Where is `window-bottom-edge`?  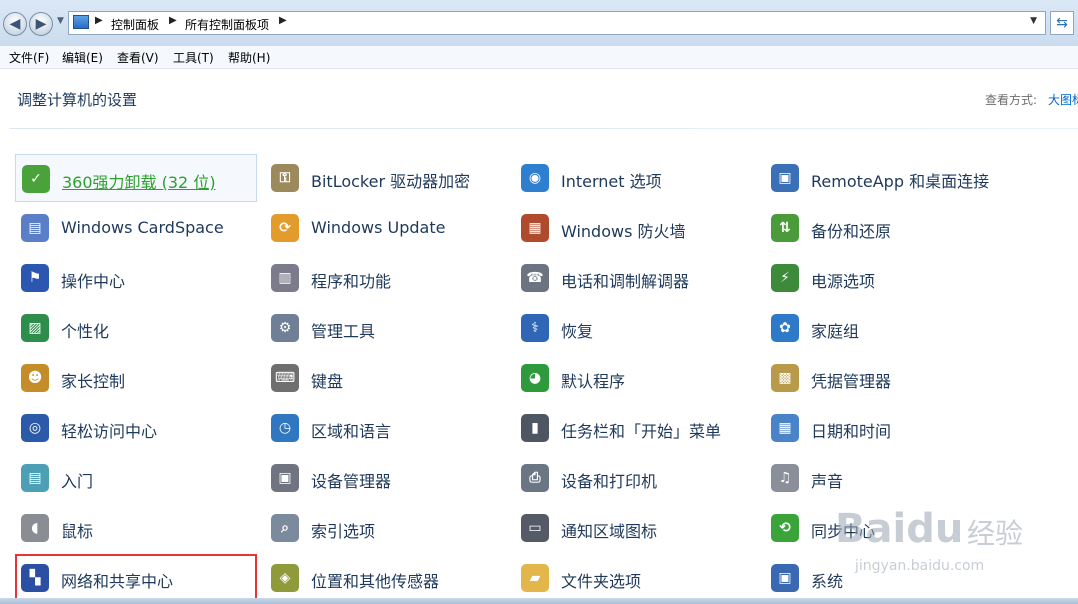
window-bottom-edge is located at coordinates (539, 601).